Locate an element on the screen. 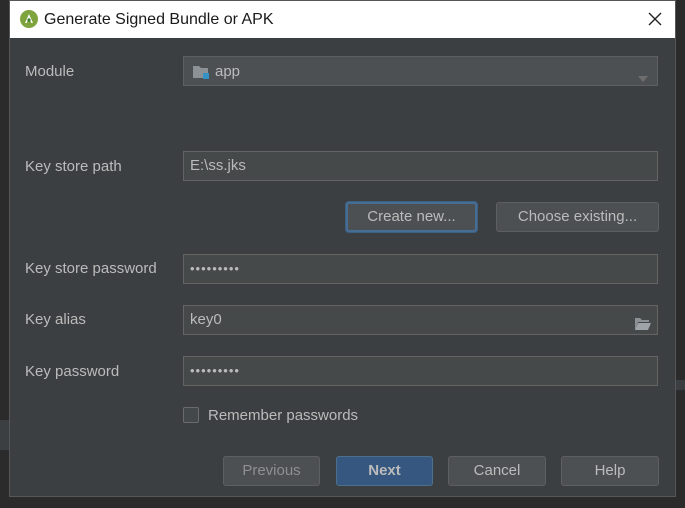 The height and width of the screenshot is (508, 685). next-button-label: Next is located at coordinates (384, 470).